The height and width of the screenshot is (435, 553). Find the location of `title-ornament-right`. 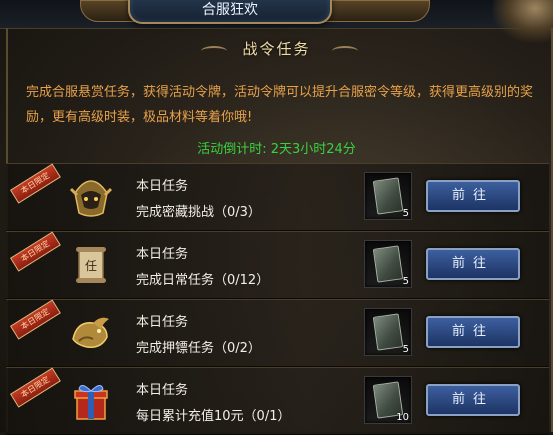

title-ornament-right is located at coordinates (374, 11).